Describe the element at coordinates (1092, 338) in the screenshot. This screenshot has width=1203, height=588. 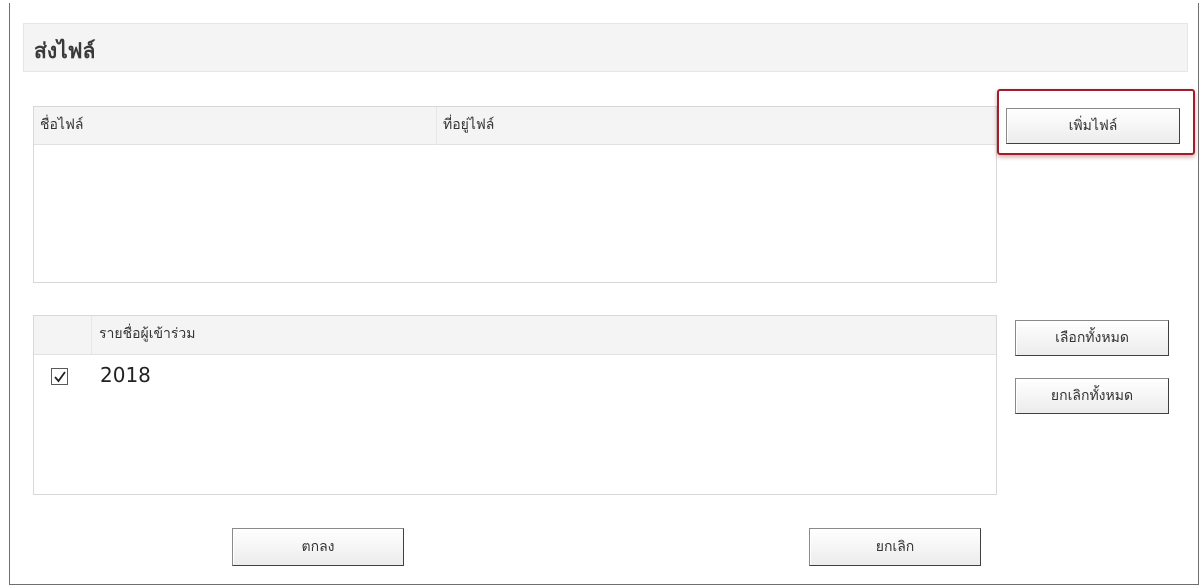
I see `select-all-button: เลือกทั้งหมด` at that location.